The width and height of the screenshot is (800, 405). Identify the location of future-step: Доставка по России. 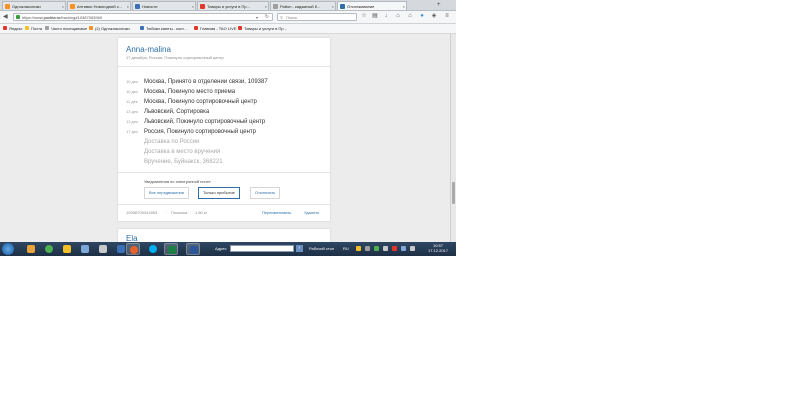
(172, 142).